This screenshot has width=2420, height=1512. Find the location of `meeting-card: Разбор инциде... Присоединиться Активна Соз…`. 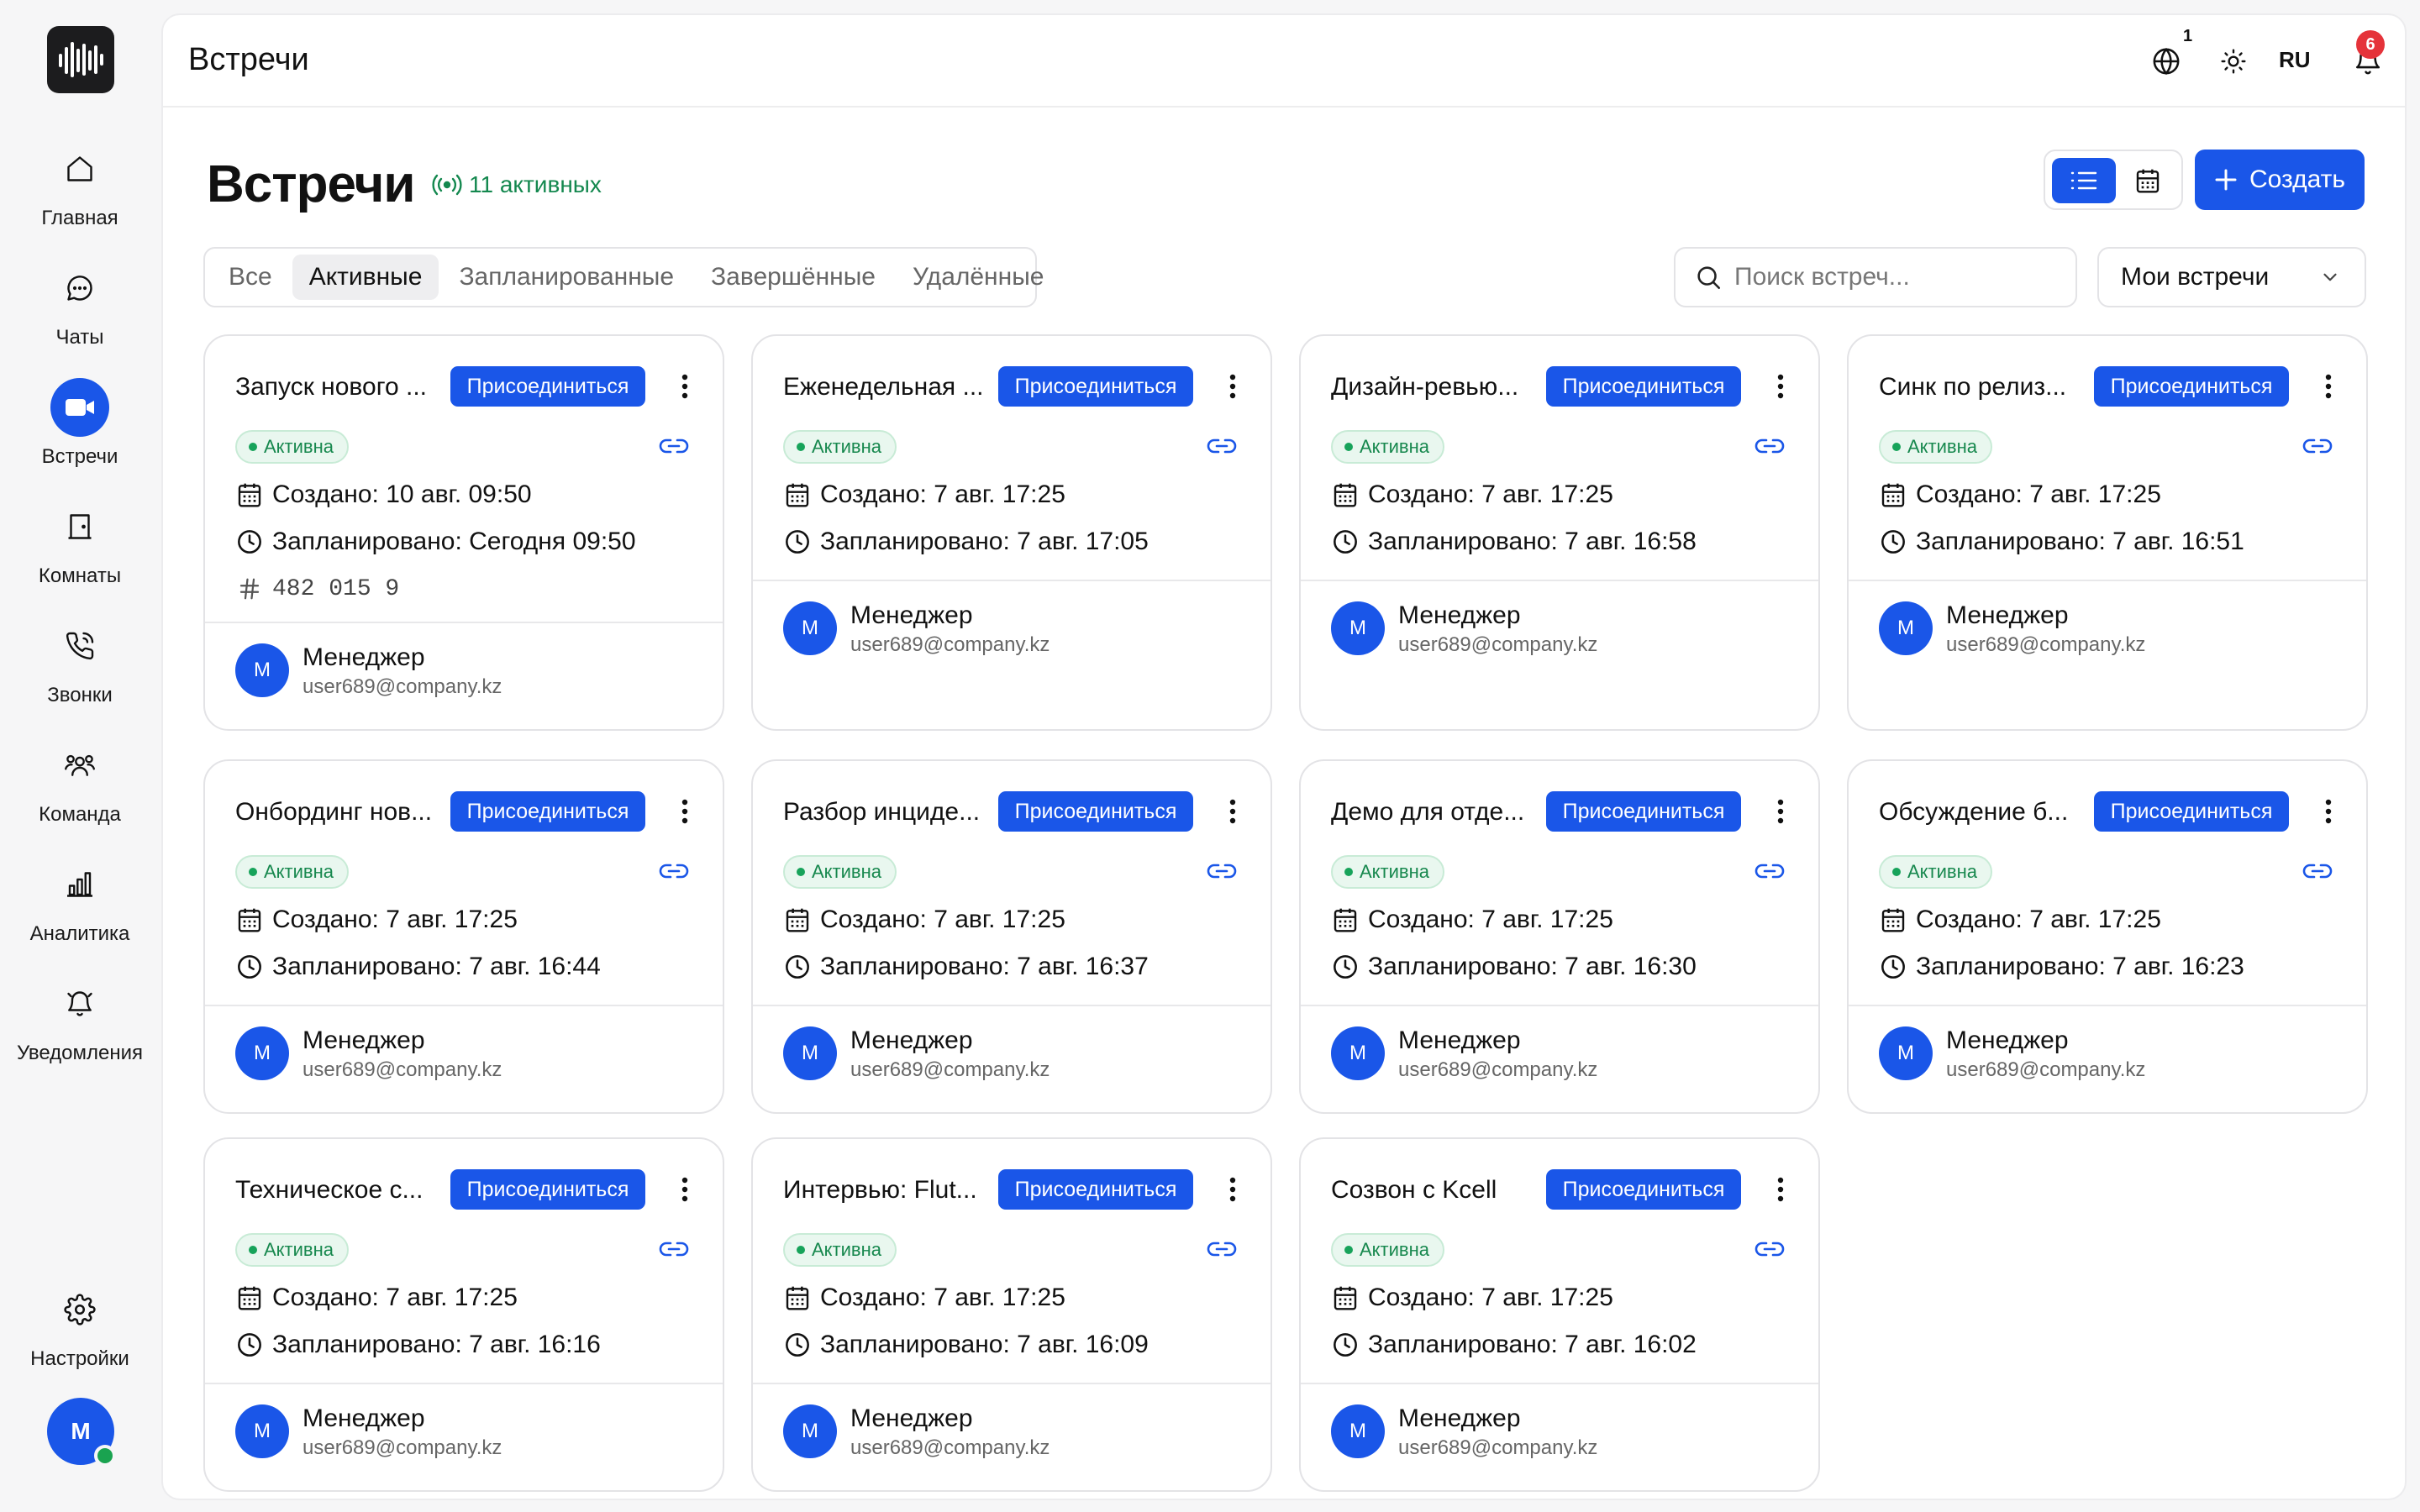

meeting-card: Разбор инциде... Присоединиться Активна Соз… is located at coordinates (1012, 936).